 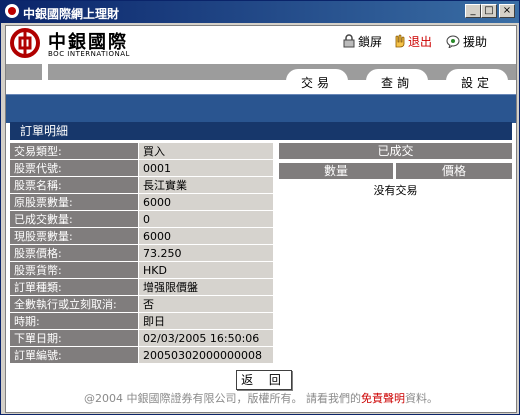 I want to click on table-row: 原股票數量: 6000, so click(x=141, y=202).